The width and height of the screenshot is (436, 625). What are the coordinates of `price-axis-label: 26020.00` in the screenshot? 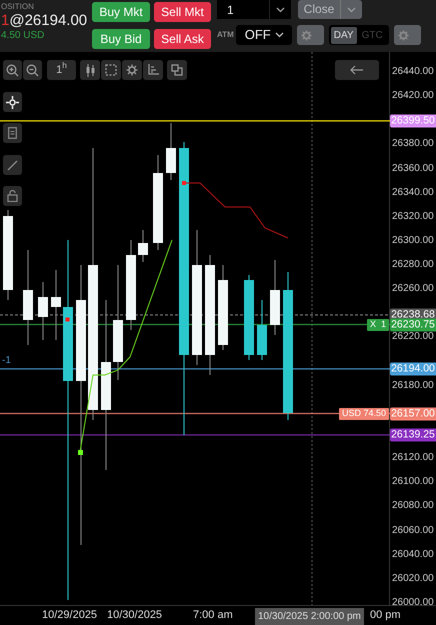 It's located at (413, 578).